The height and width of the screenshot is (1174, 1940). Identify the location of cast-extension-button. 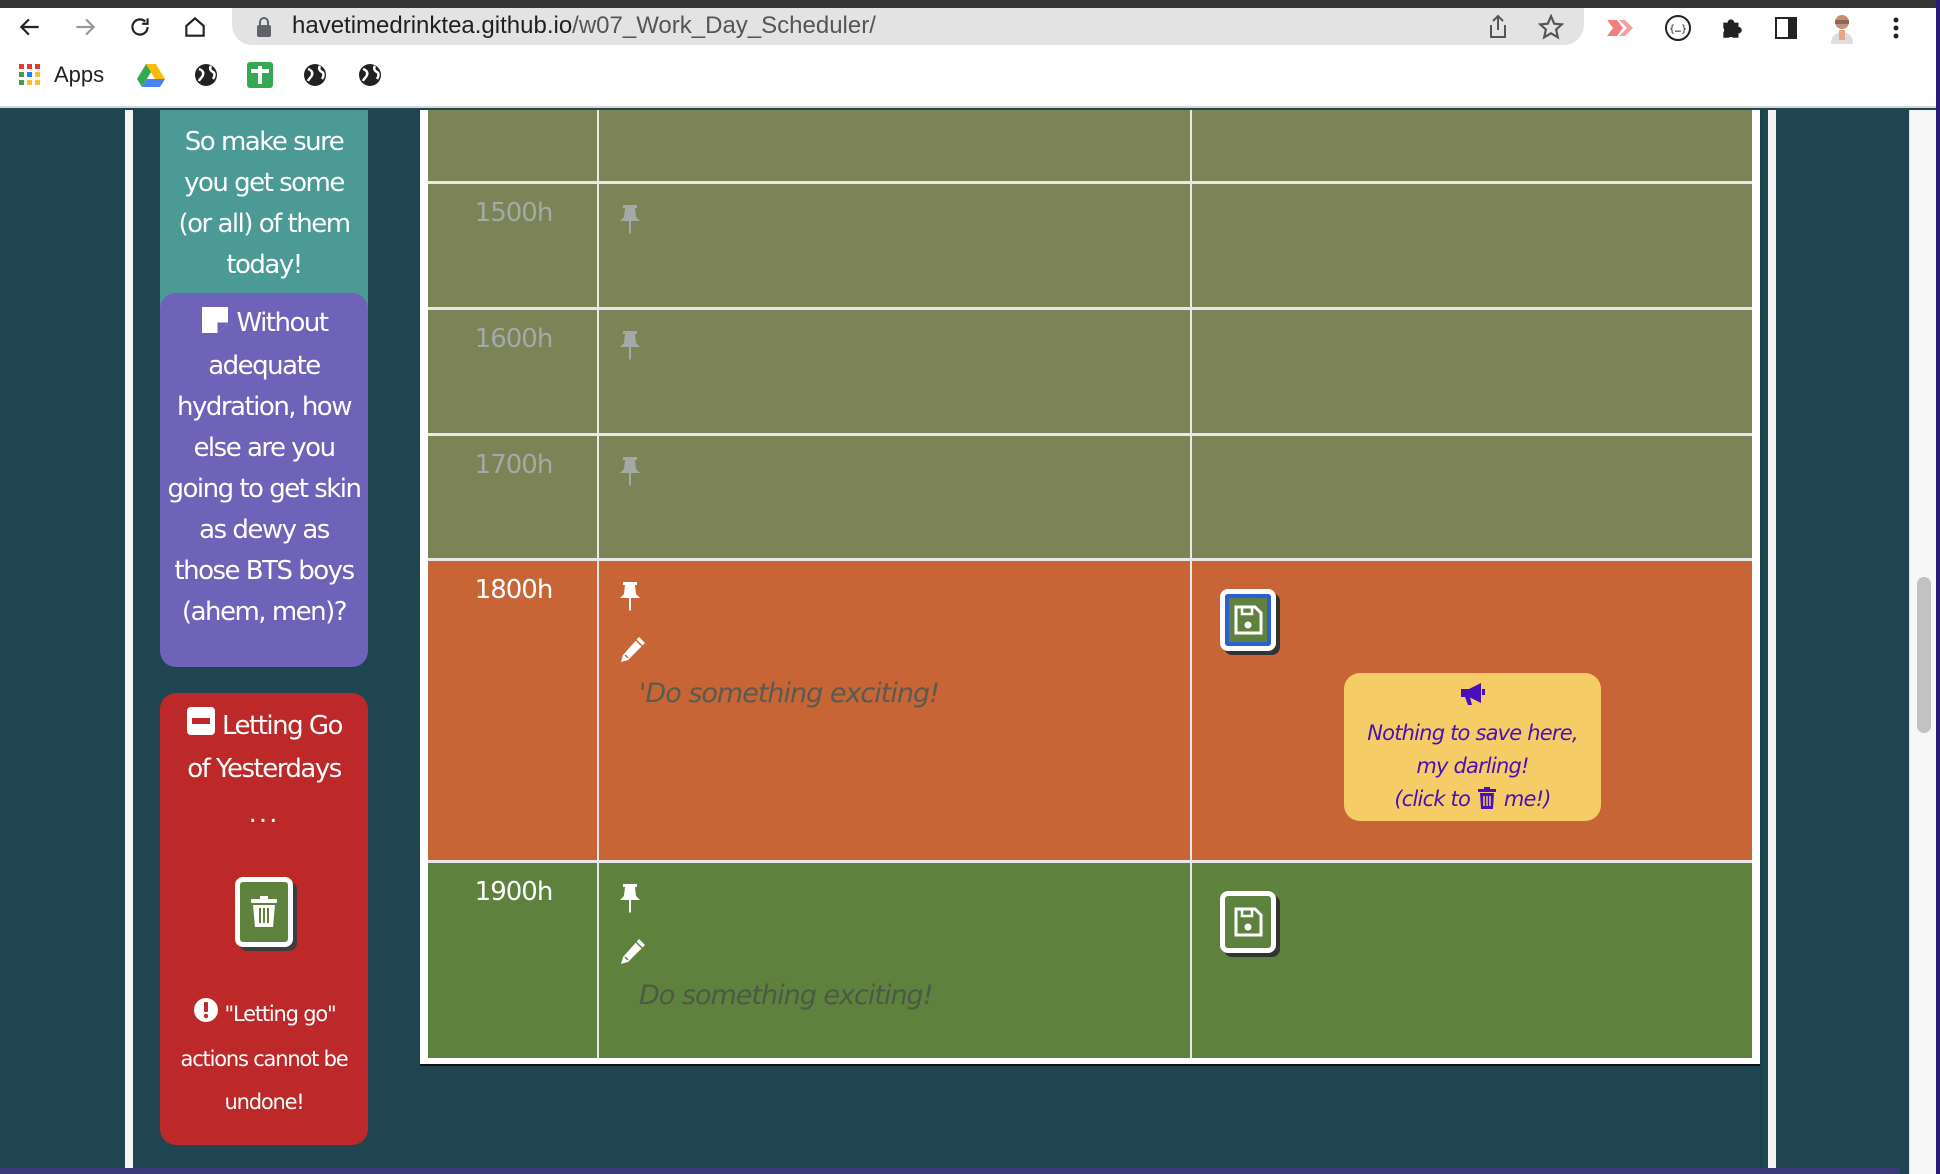
(1620, 28).